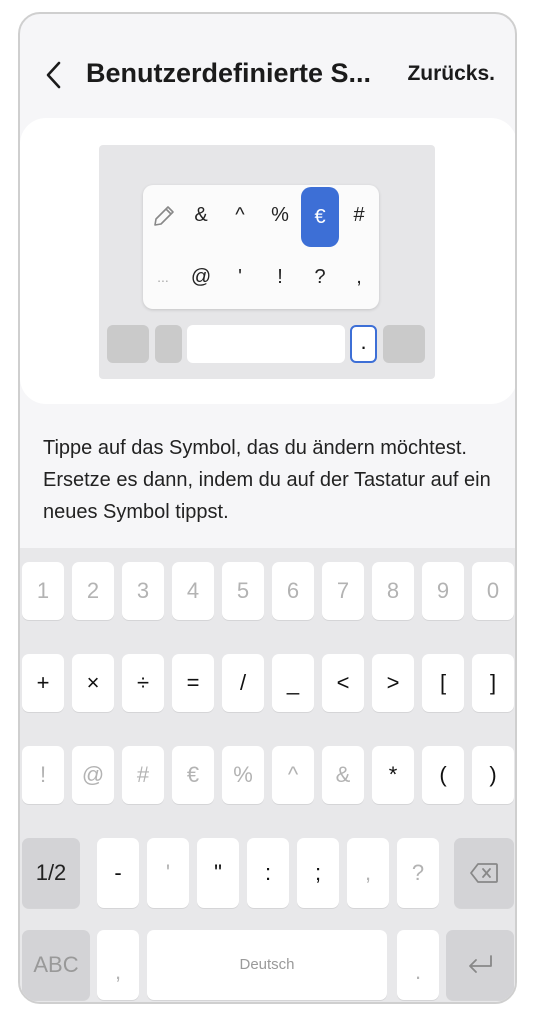 The height and width of the screenshot is (1020, 533). What do you see at coordinates (93, 591) in the screenshot?
I see `key-number: 2` at bounding box center [93, 591].